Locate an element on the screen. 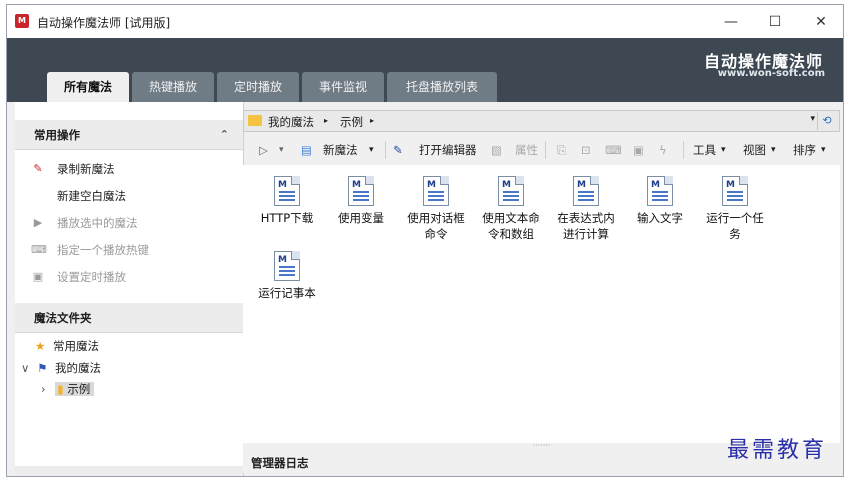 Image resolution: width=850 pixels, height=477 pixels. macro-name: 运行记事本 is located at coordinates (287, 293).